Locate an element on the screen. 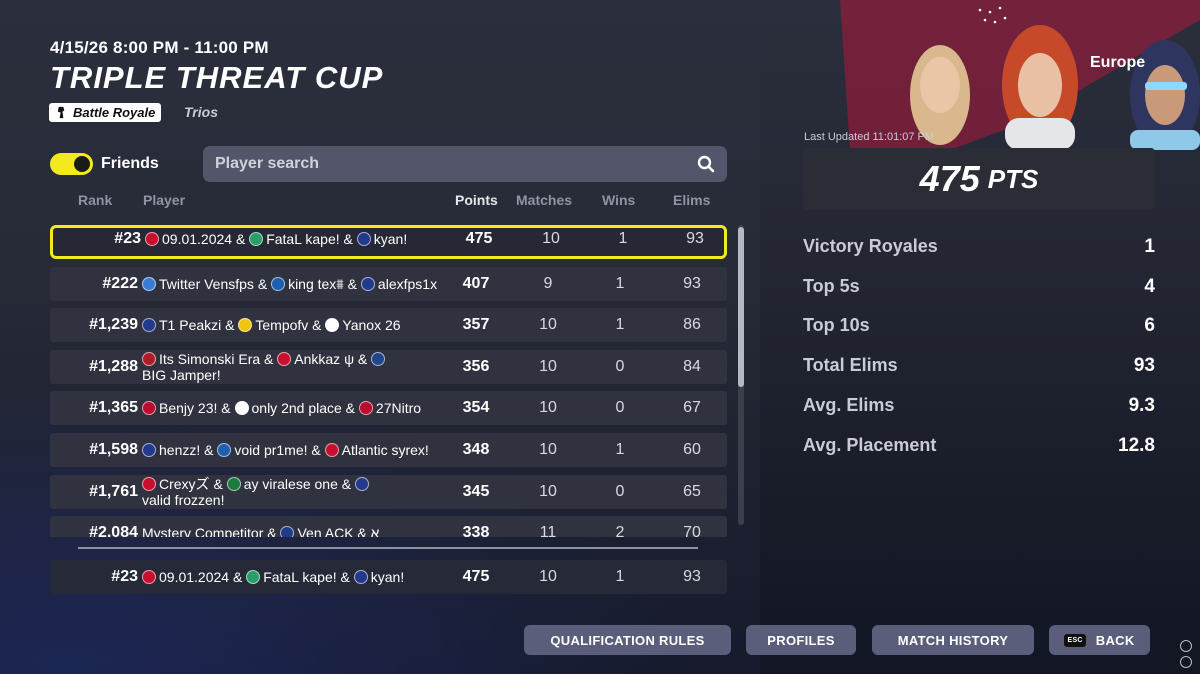 Image resolution: width=1200 pixels, height=674 pixels. header-player: Player is located at coordinates (164, 200).